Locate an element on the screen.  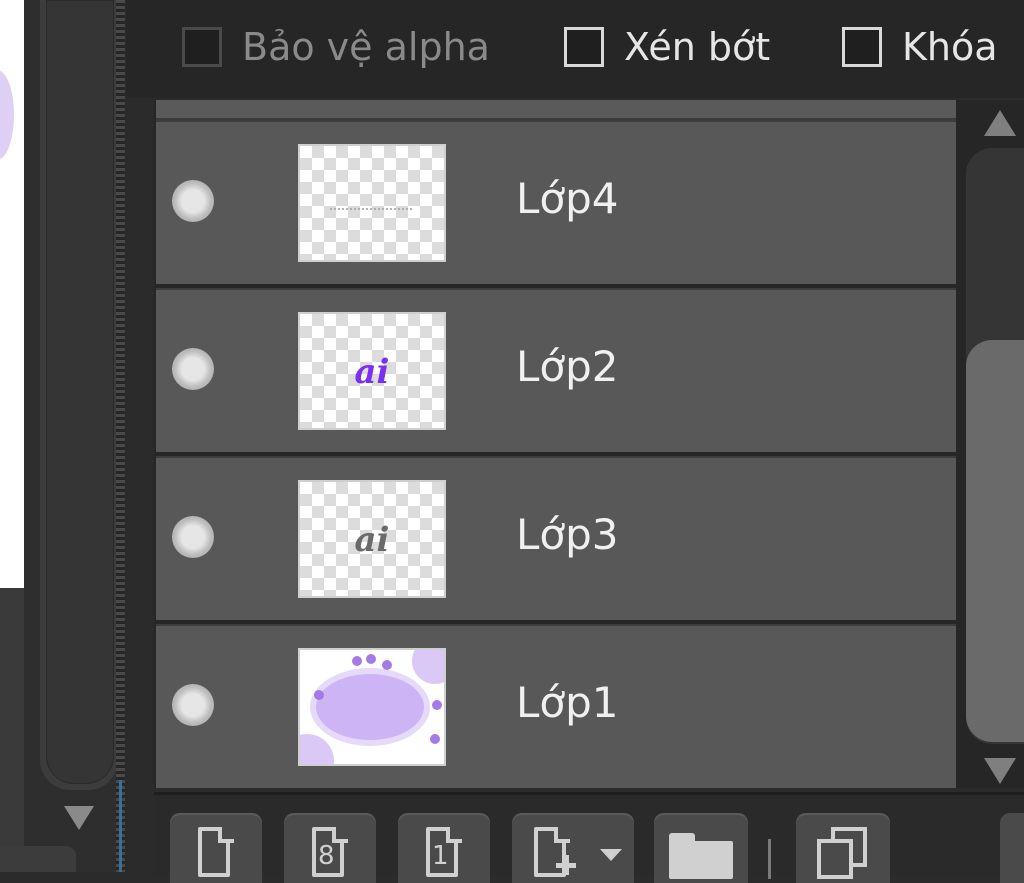
toolbar-separator is located at coordinates (769, 859).